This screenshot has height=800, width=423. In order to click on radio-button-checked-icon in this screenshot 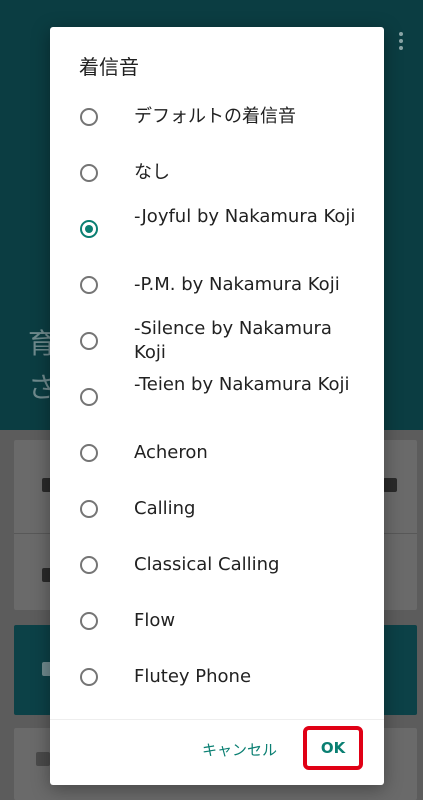, I will do `click(89, 229)`.